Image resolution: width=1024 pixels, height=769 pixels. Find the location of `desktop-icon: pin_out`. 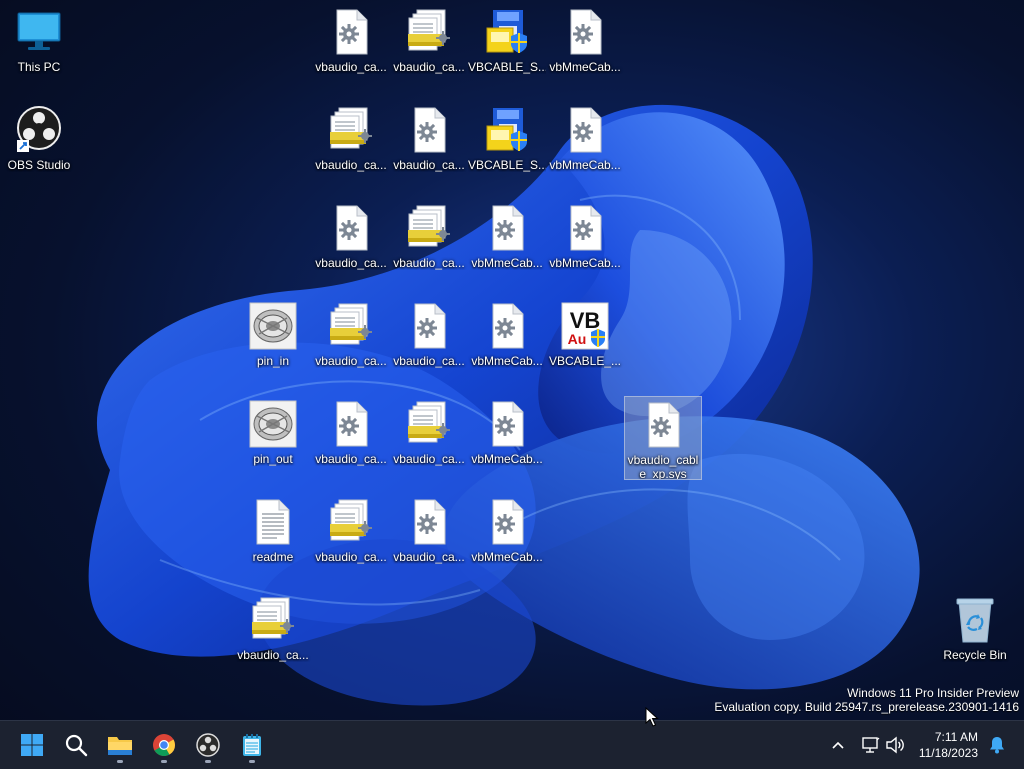

desktop-icon: pin_out is located at coordinates (273, 436).